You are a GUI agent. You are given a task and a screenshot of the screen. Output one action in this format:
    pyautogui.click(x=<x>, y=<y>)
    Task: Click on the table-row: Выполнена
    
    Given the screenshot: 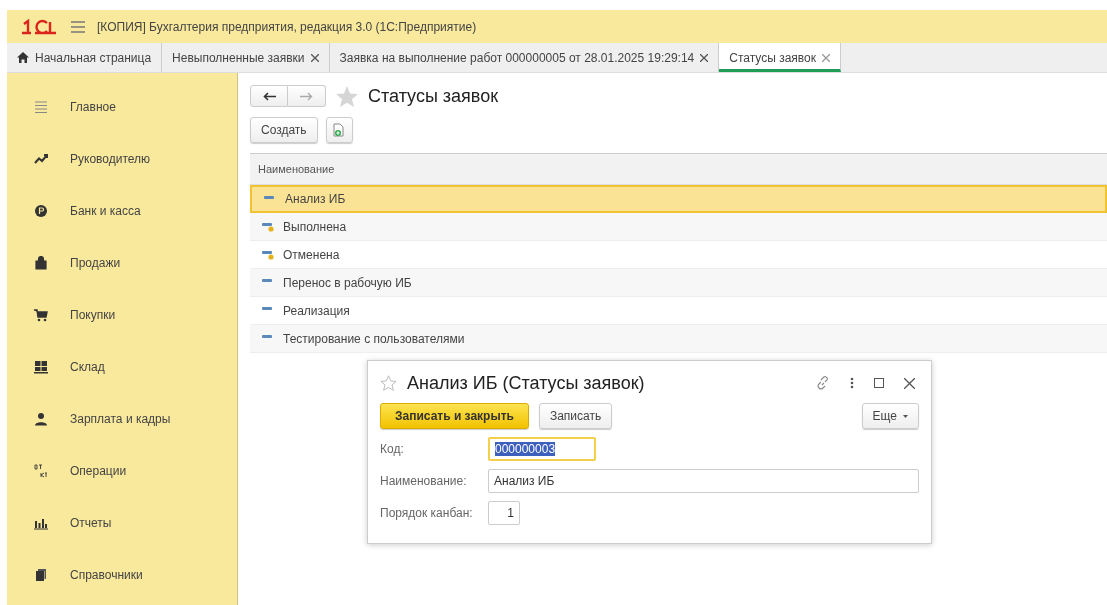 What is the action you would take?
    pyautogui.click(x=678, y=227)
    